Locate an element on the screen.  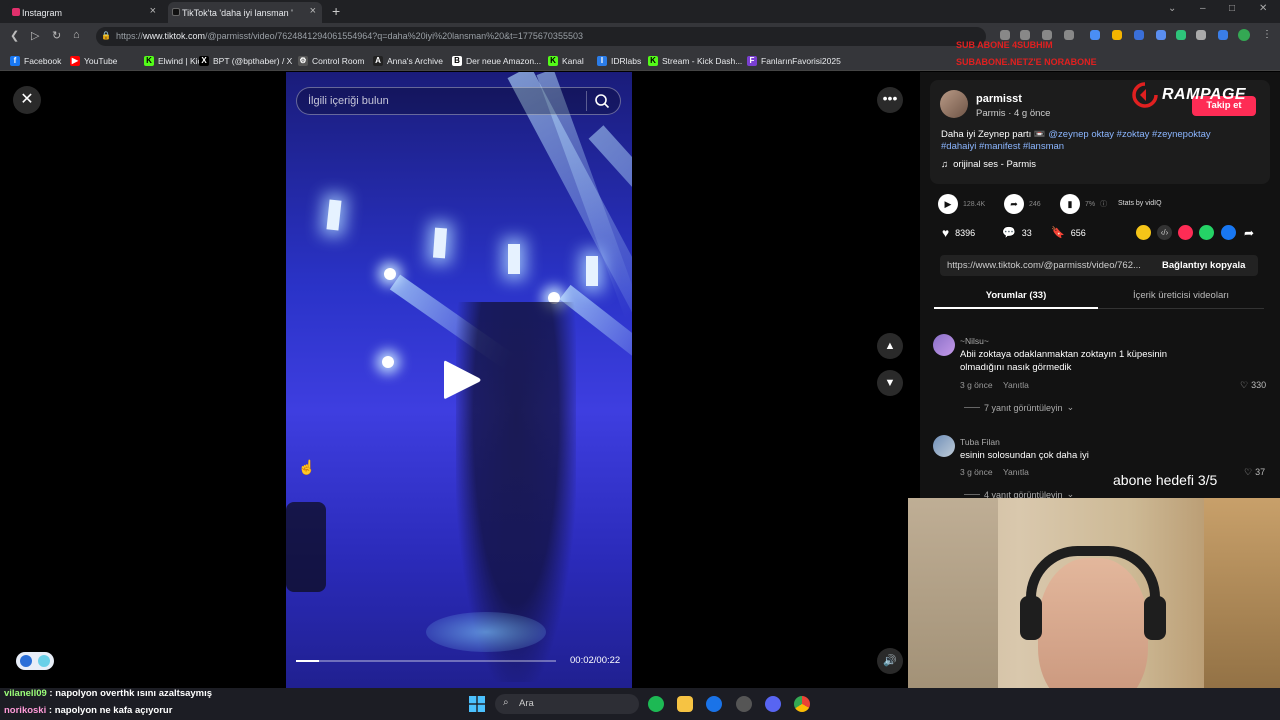
vidiq-stats: ▶ 128.4K is located at coordinates (961, 204).